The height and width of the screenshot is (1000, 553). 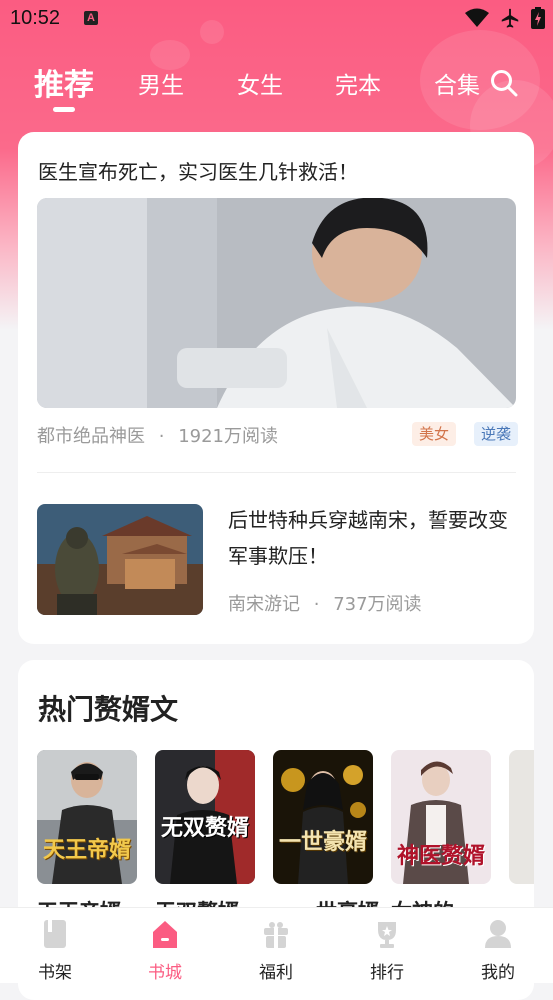 What do you see at coordinates (276, 472) in the screenshot?
I see `divider` at bounding box center [276, 472].